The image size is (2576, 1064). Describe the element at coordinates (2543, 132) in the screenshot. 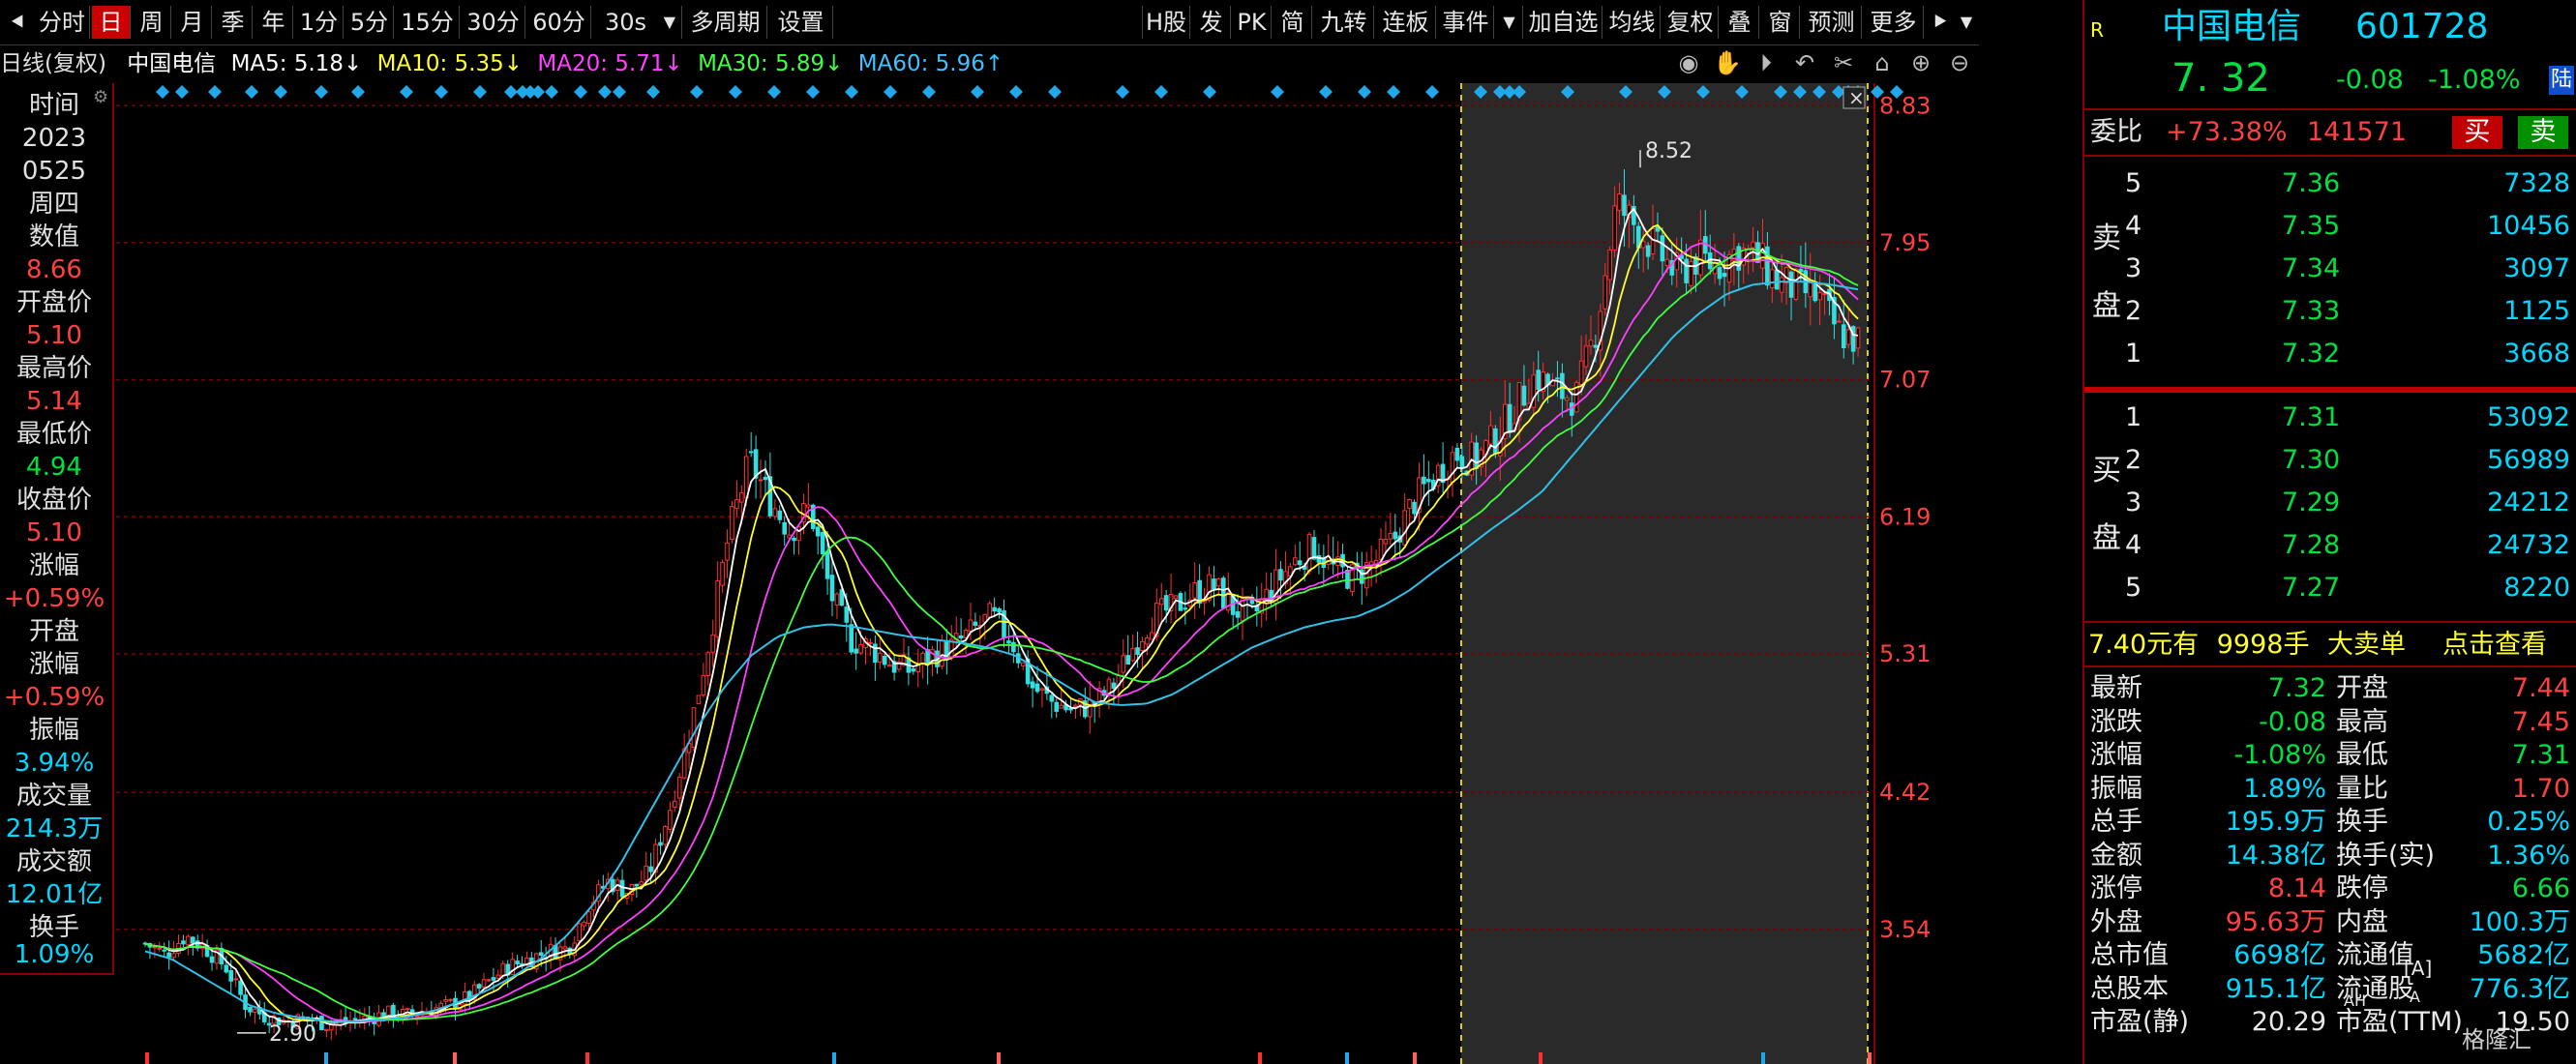

I see `sell-button: 卖` at that location.